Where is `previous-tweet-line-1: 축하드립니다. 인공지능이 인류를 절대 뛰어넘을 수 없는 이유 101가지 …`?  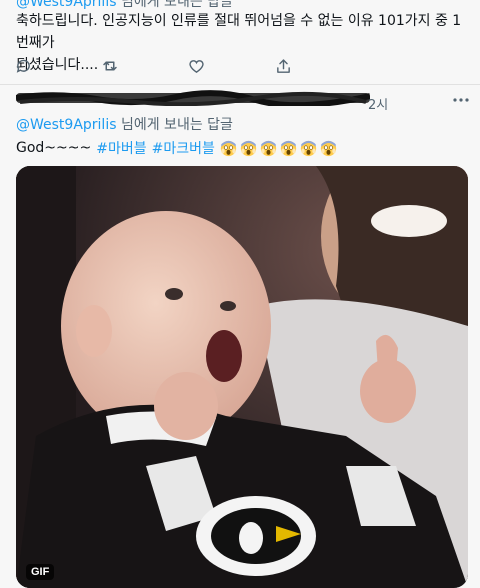
previous-tweet-line-1: 축하드립니다. 인공지능이 인류를 절대 뛰어넘을 수 없는 이유 101가지 … is located at coordinates (239, 32).